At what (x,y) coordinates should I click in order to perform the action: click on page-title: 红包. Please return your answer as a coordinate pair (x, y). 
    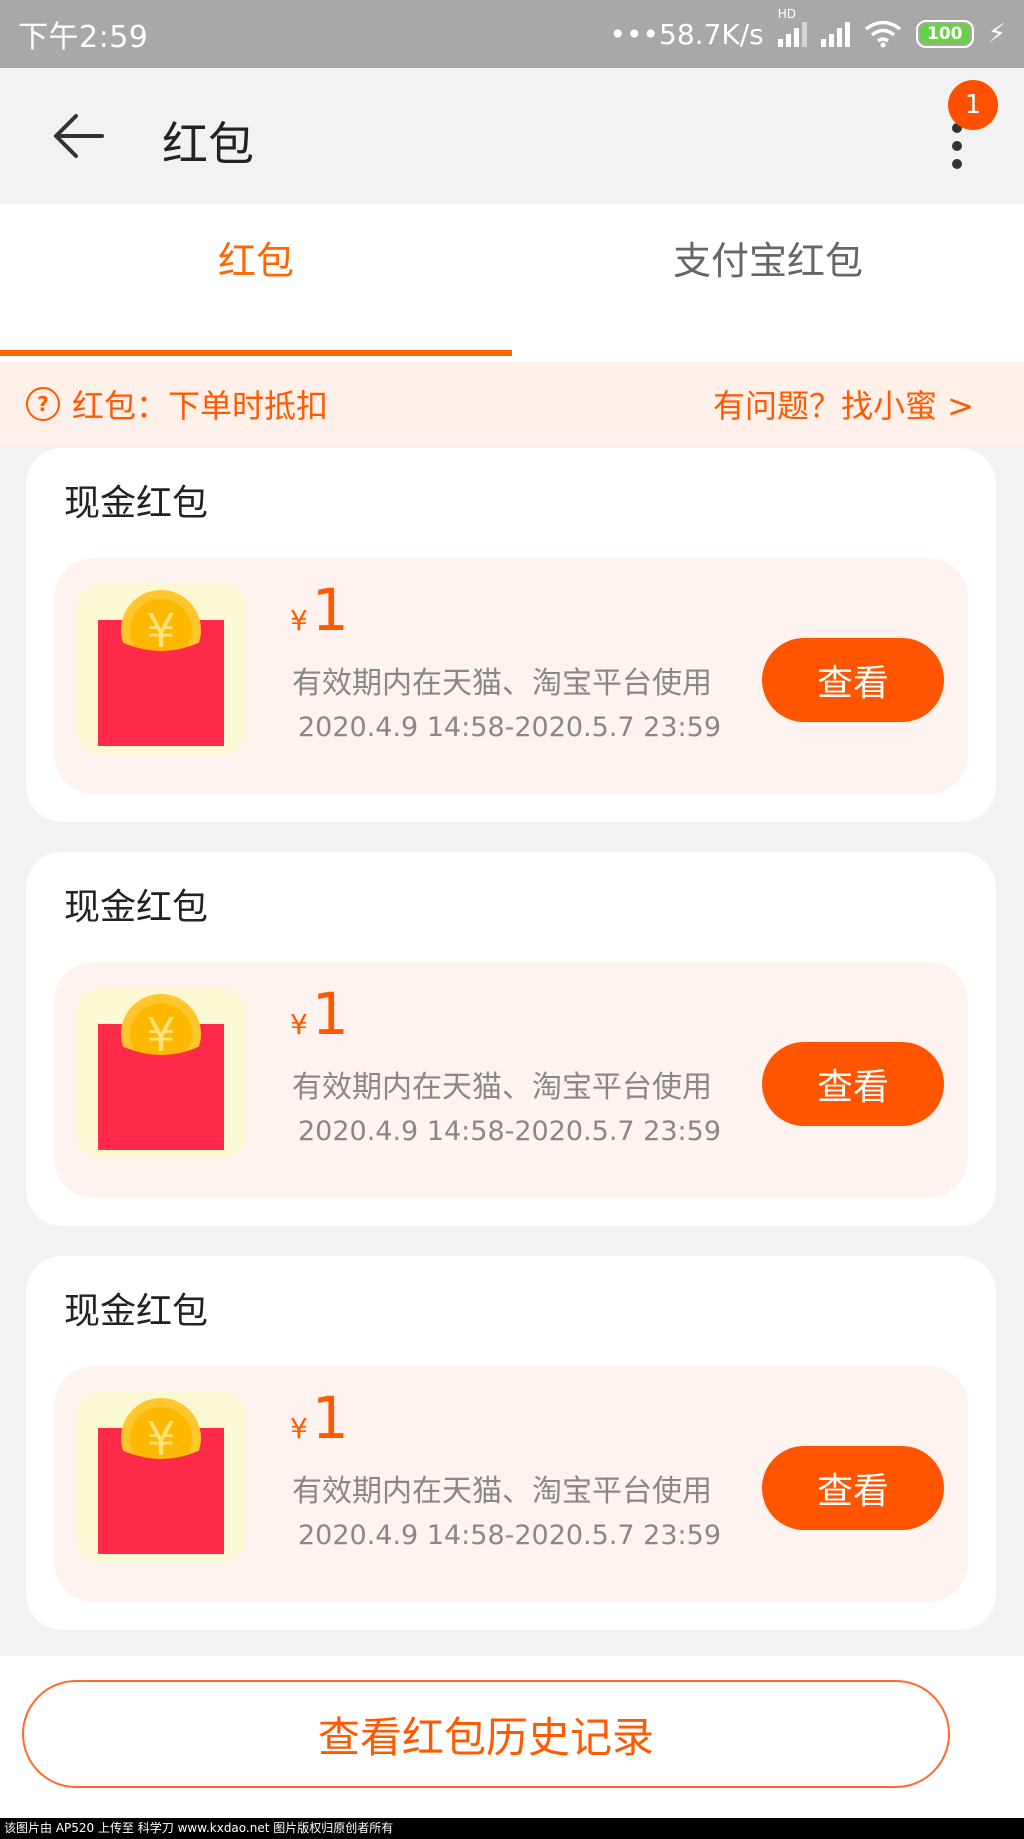
    Looking at the image, I should click on (208, 144).